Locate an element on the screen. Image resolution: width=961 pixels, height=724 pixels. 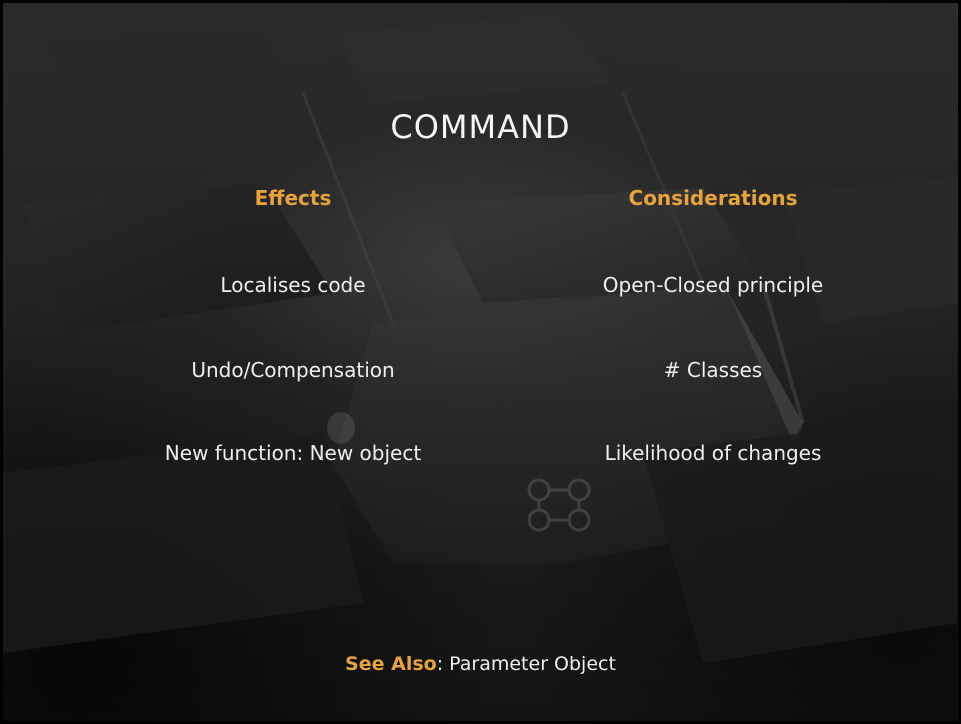
see-also-value: Parameter Object is located at coordinates (532, 664).